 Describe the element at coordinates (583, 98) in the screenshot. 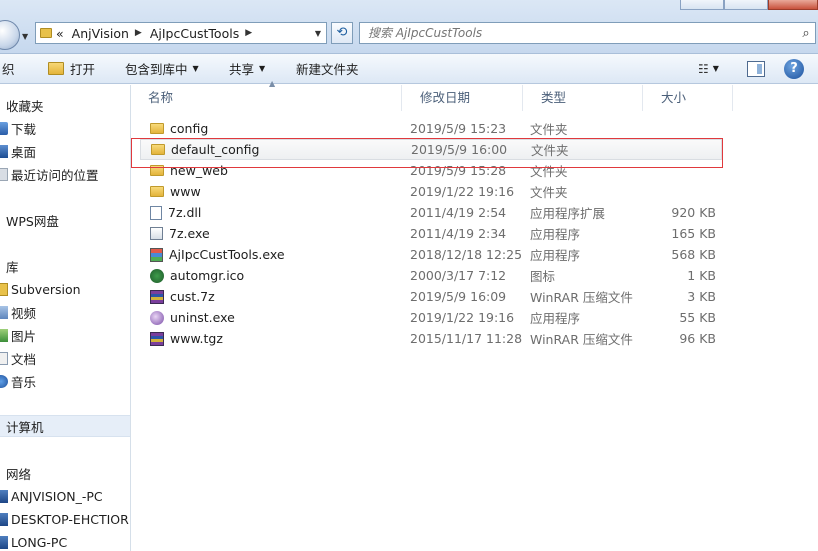

I see `column-type: 类型` at that location.